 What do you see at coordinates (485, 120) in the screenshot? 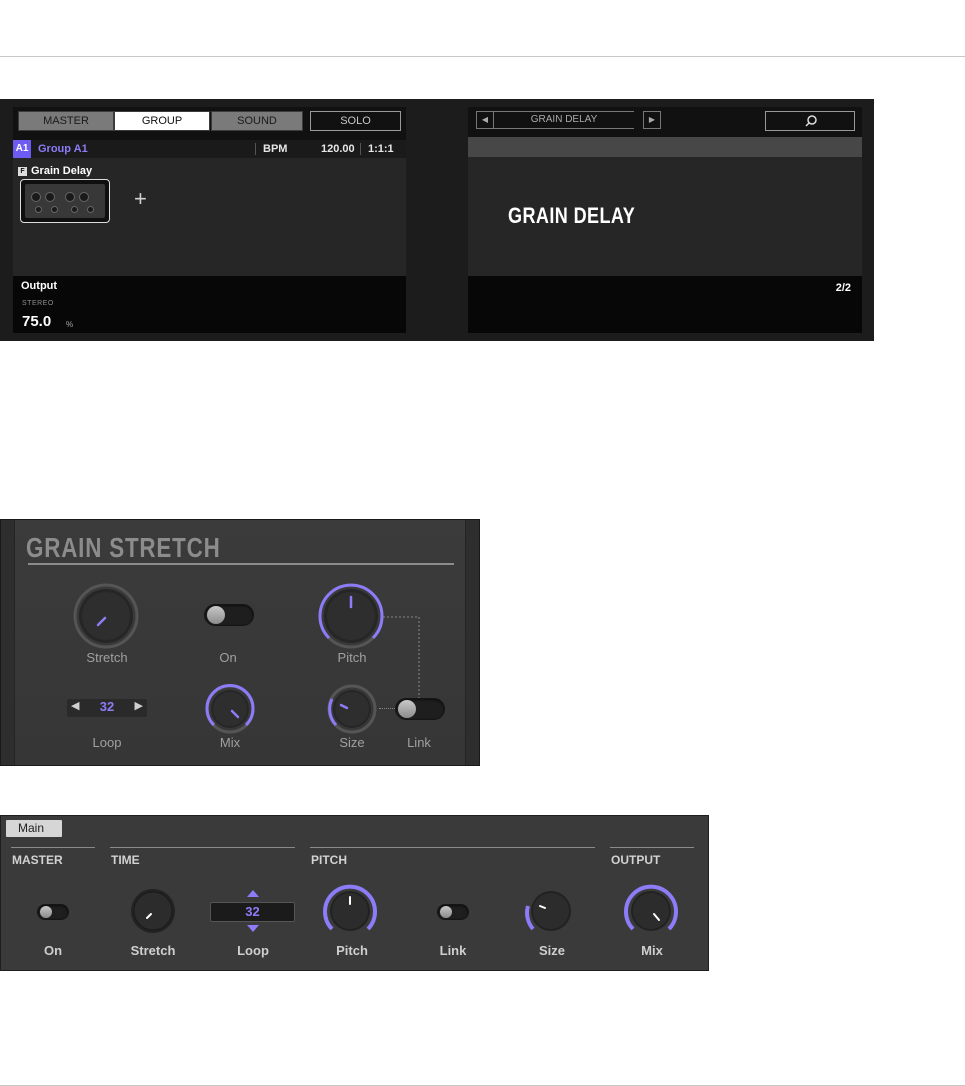
I see `prev-arrow-icon: ◀` at bounding box center [485, 120].